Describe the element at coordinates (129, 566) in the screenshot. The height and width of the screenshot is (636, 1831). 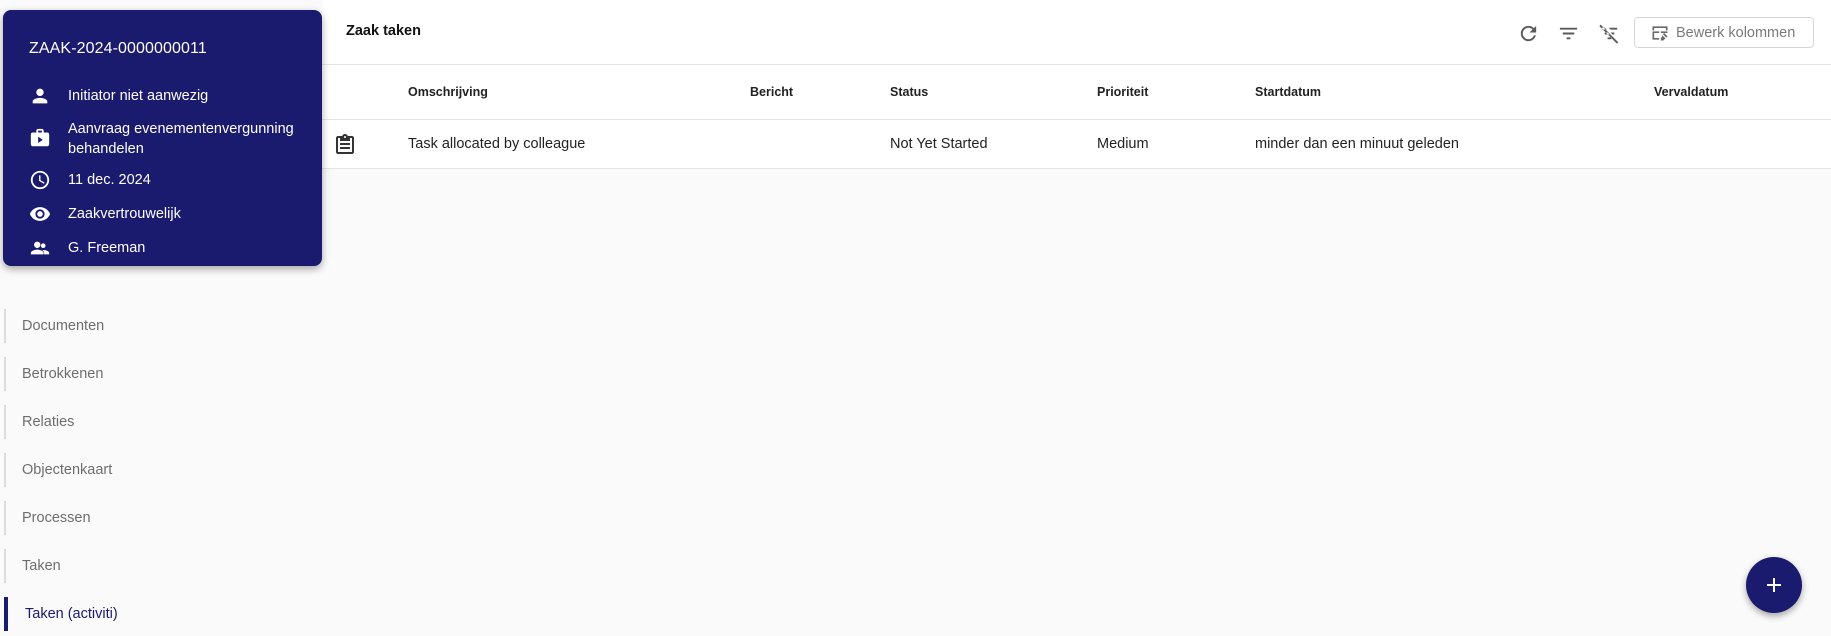
I see `nav-item-taken: Taken` at that location.